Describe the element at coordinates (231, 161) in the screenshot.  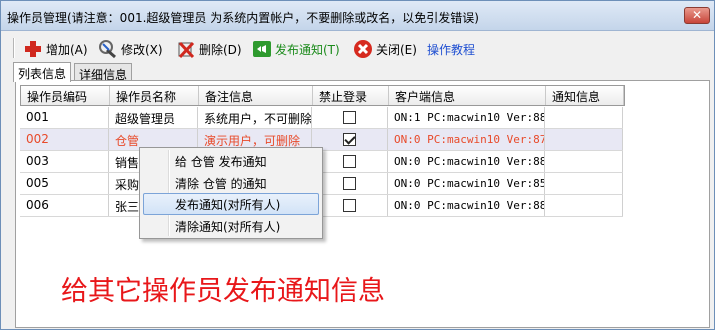
I see `menu-item-notify-selected: 给 仓管 发布通知` at that location.